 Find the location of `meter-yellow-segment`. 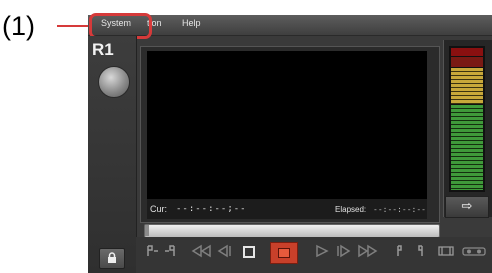

meter-yellow-segment is located at coordinates (467, 86).